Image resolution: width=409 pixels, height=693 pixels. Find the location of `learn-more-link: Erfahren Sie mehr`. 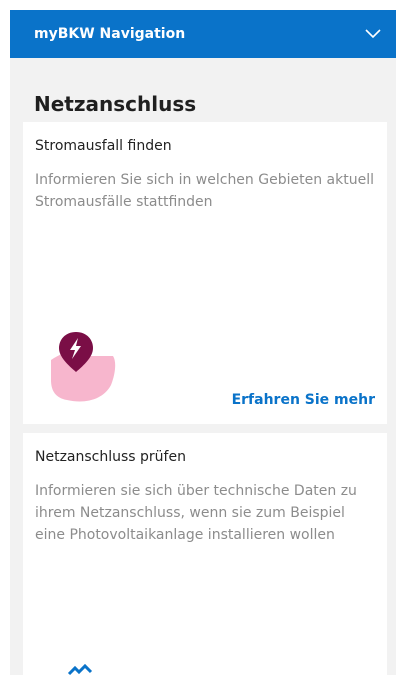

learn-more-link: Erfahren Sie mehr is located at coordinates (303, 400).